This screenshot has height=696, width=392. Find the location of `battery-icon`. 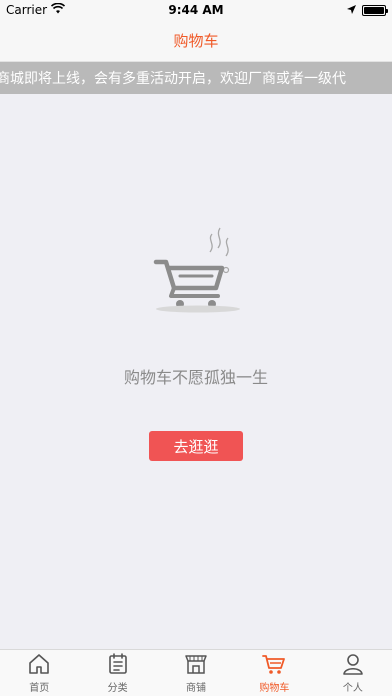

battery-icon is located at coordinates (375, 10).